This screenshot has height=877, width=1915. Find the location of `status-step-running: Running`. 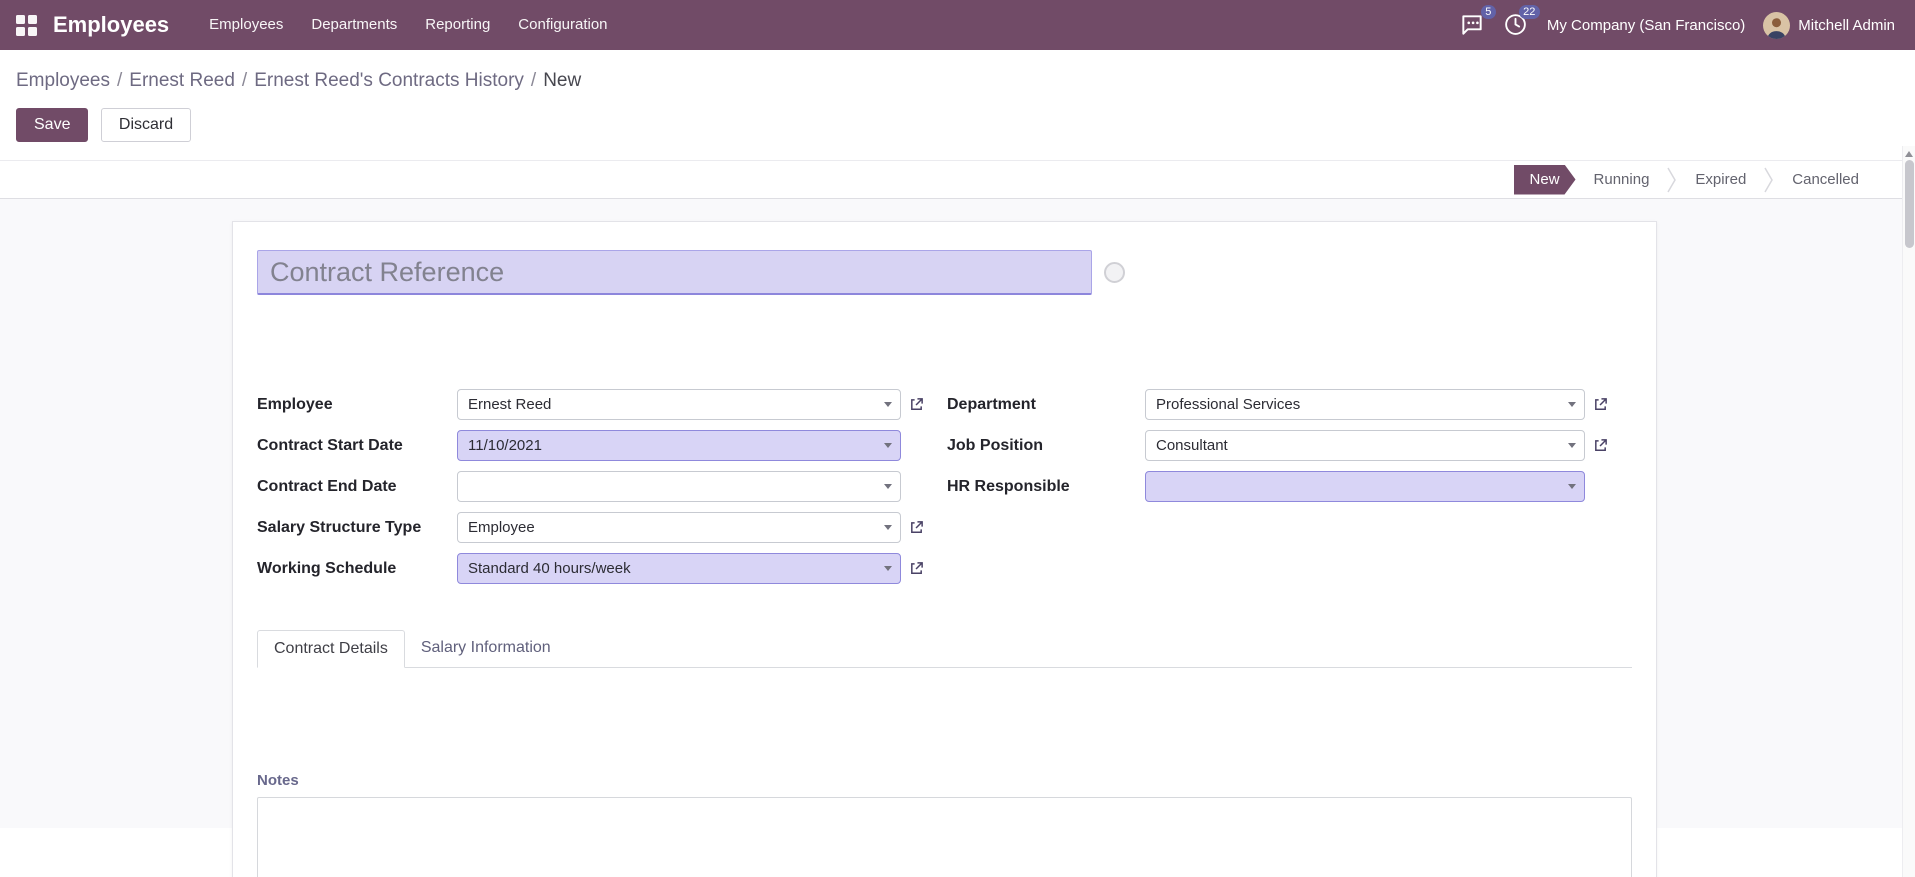

status-step-running: Running is located at coordinates (1622, 180).